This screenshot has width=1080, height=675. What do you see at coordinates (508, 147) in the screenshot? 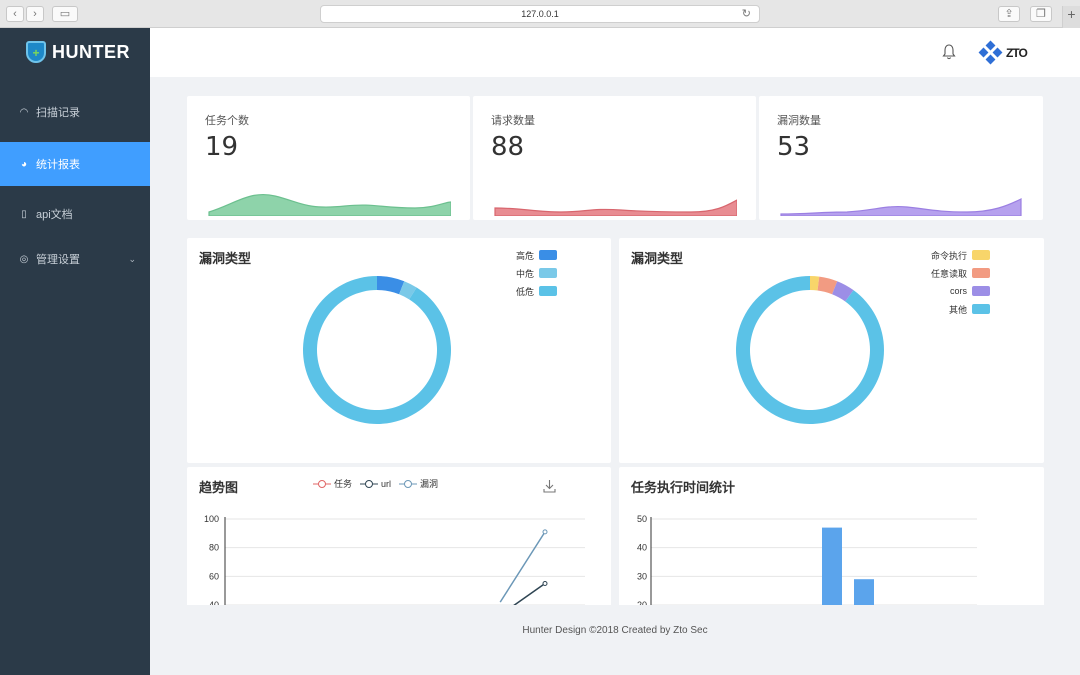
I see `stat-value: 88` at bounding box center [508, 147].